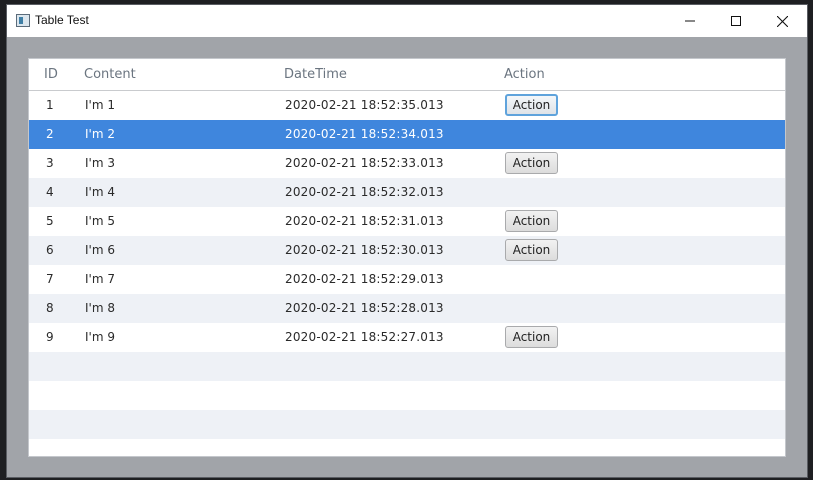 The image size is (813, 480). What do you see at coordinates (364, 192) in the screenshot?
I see `cell-datetime: 2020-02-21 18:52:32.013` at bounding box center [364, 192].